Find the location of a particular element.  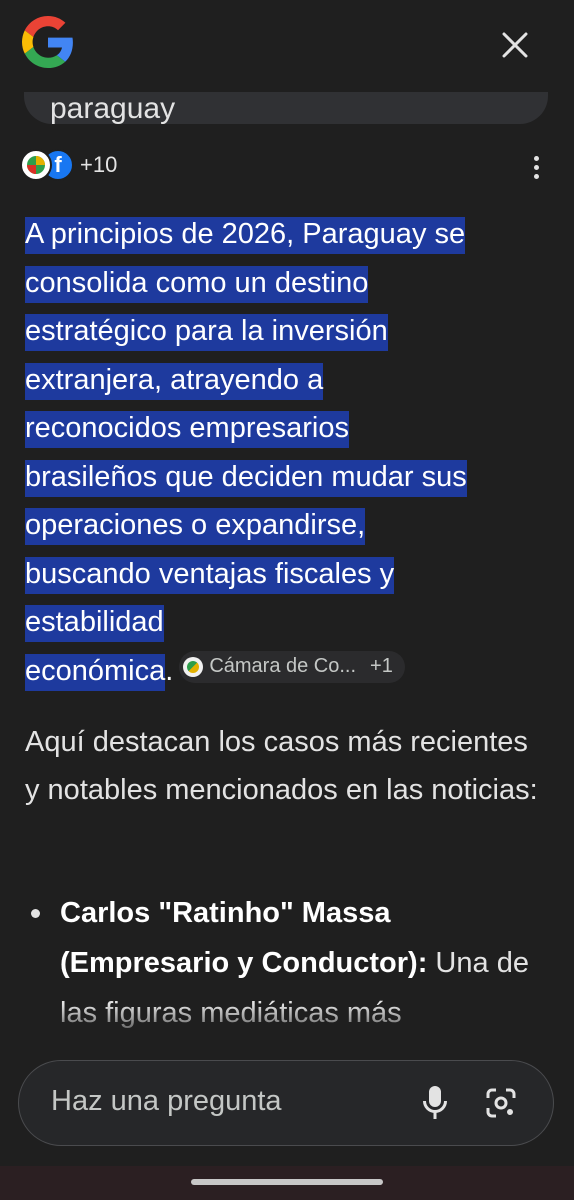

highlight-line: consolida como un destino is located at coordinates (197, 284).